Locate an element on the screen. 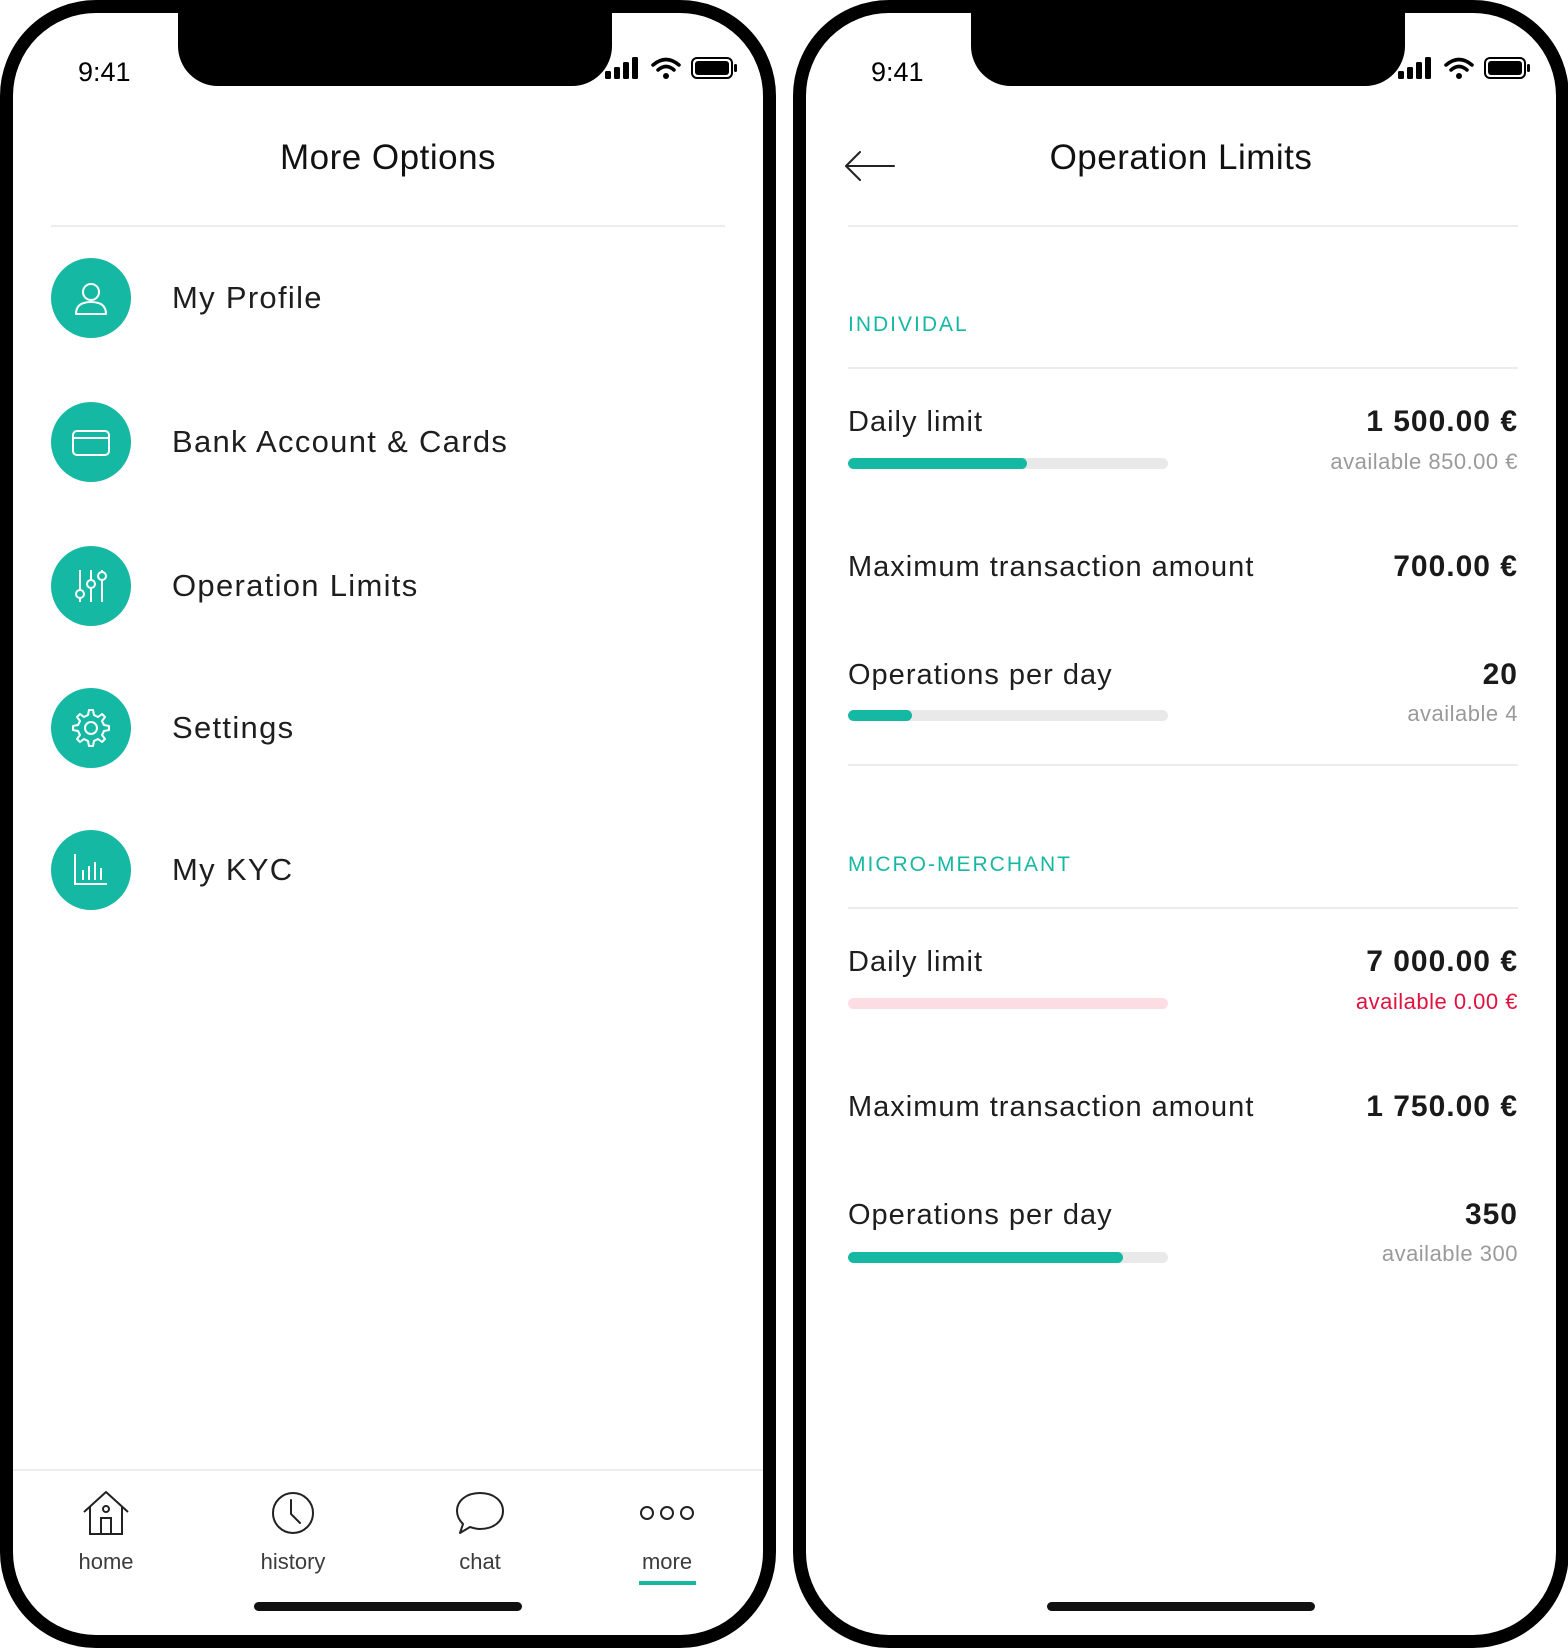 The height and width of the screenshot is (1648, 1568). nav-label: more is located at coordinates (667, 1561).